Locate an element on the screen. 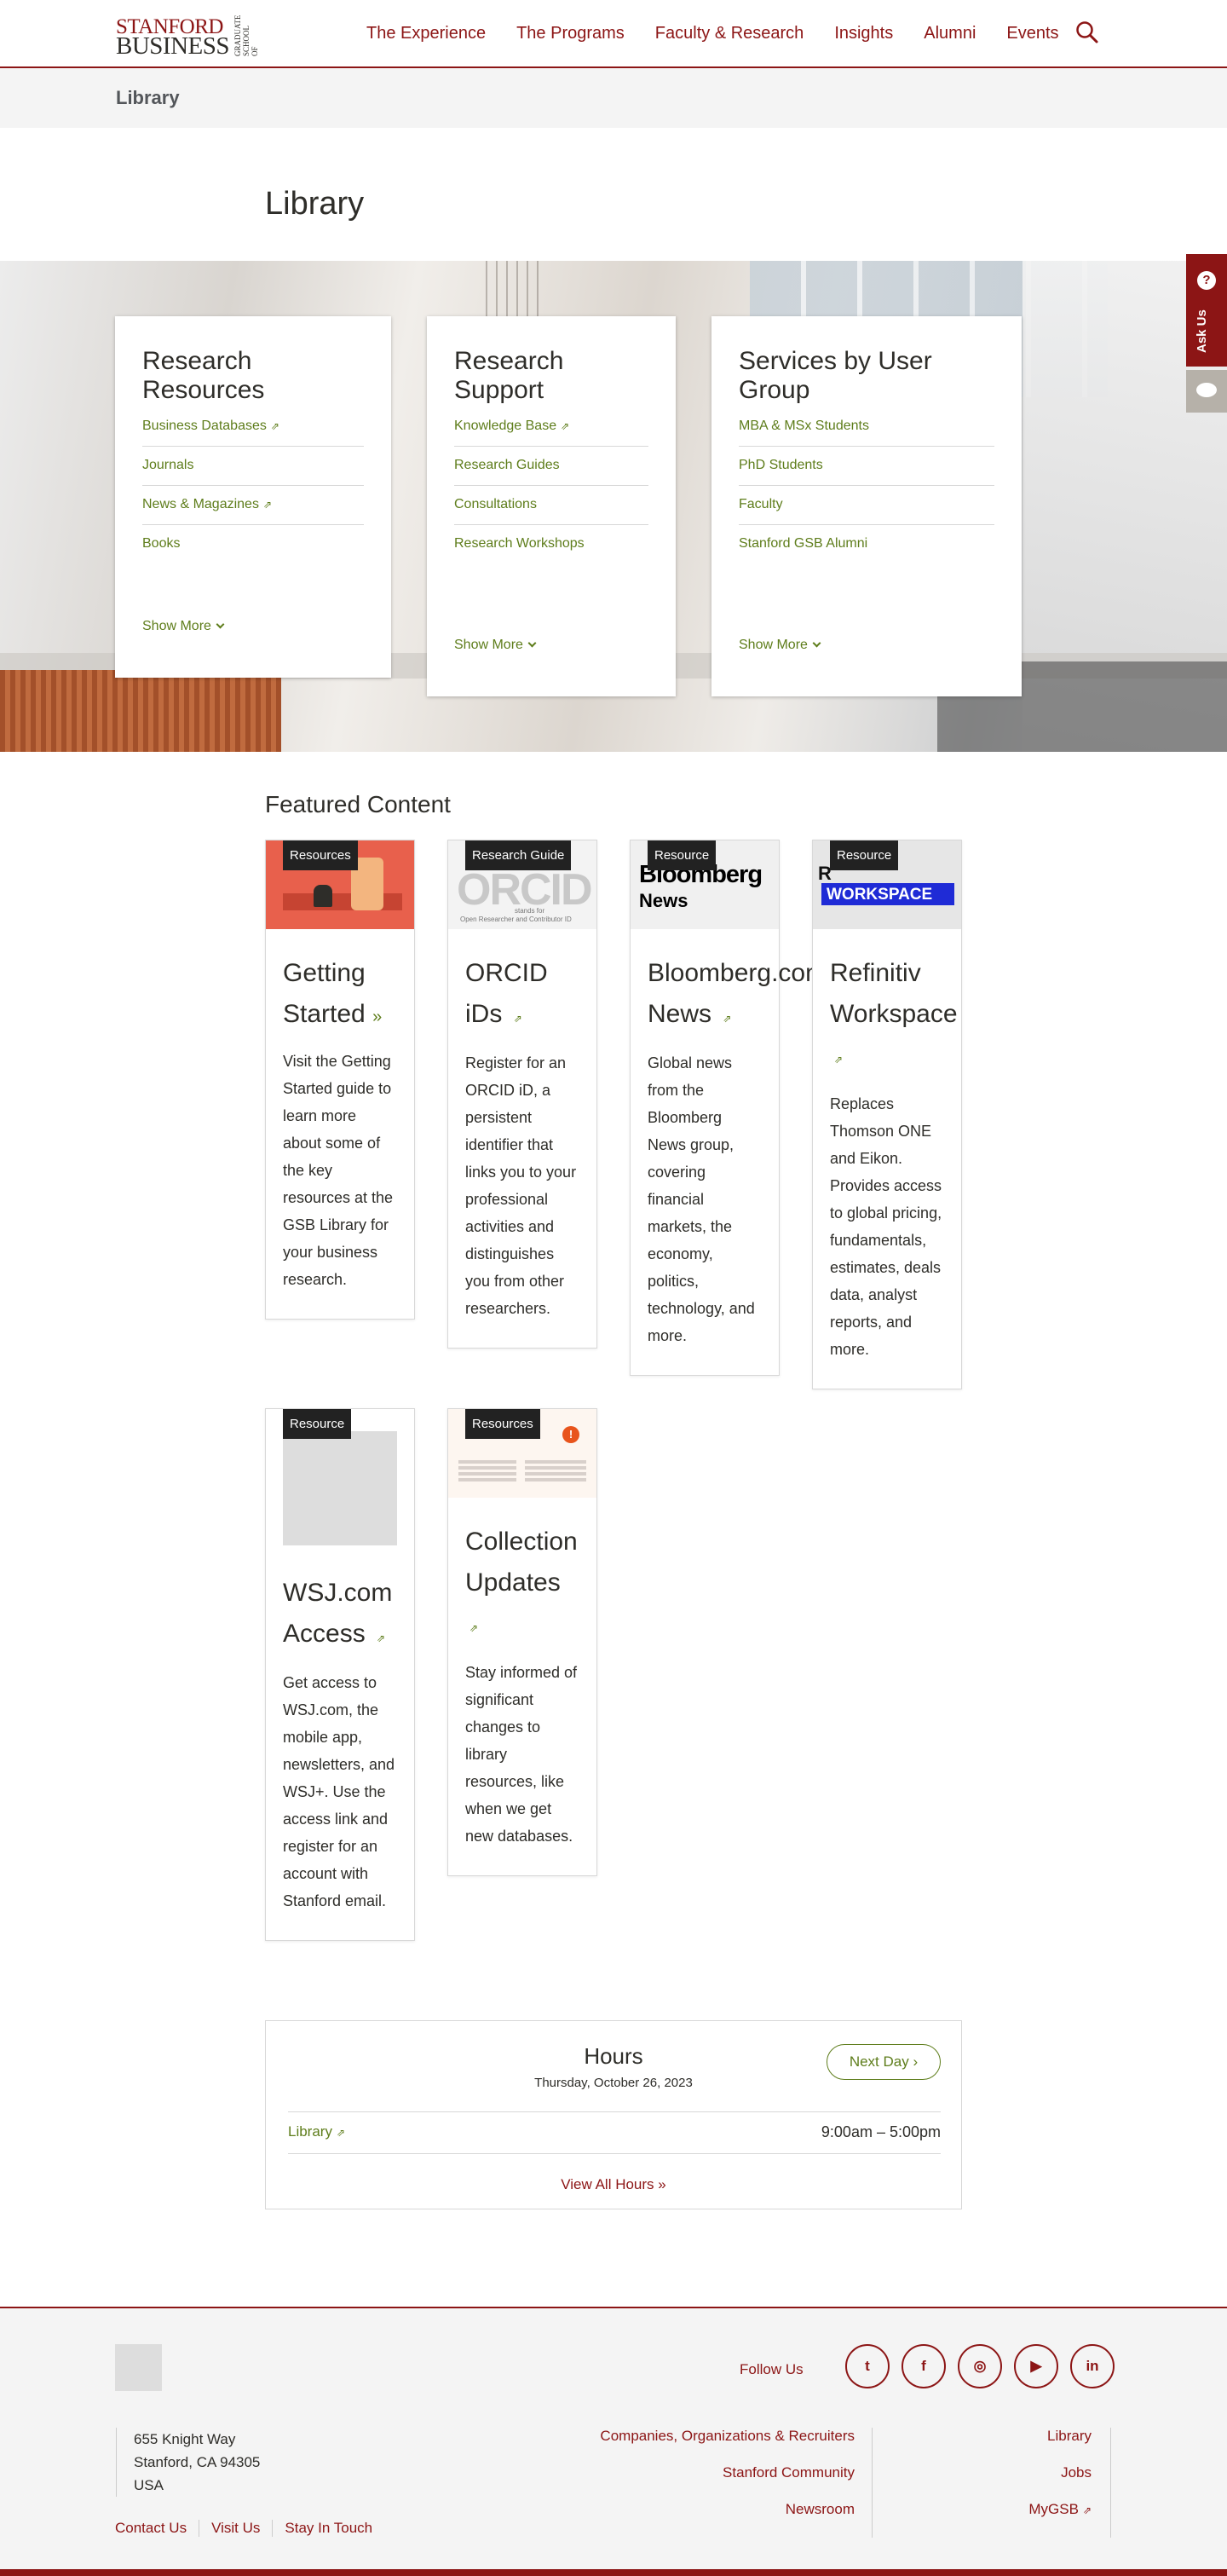  footer-link-stanford-community: Stanford Community is located at coordinates (721, 2482).